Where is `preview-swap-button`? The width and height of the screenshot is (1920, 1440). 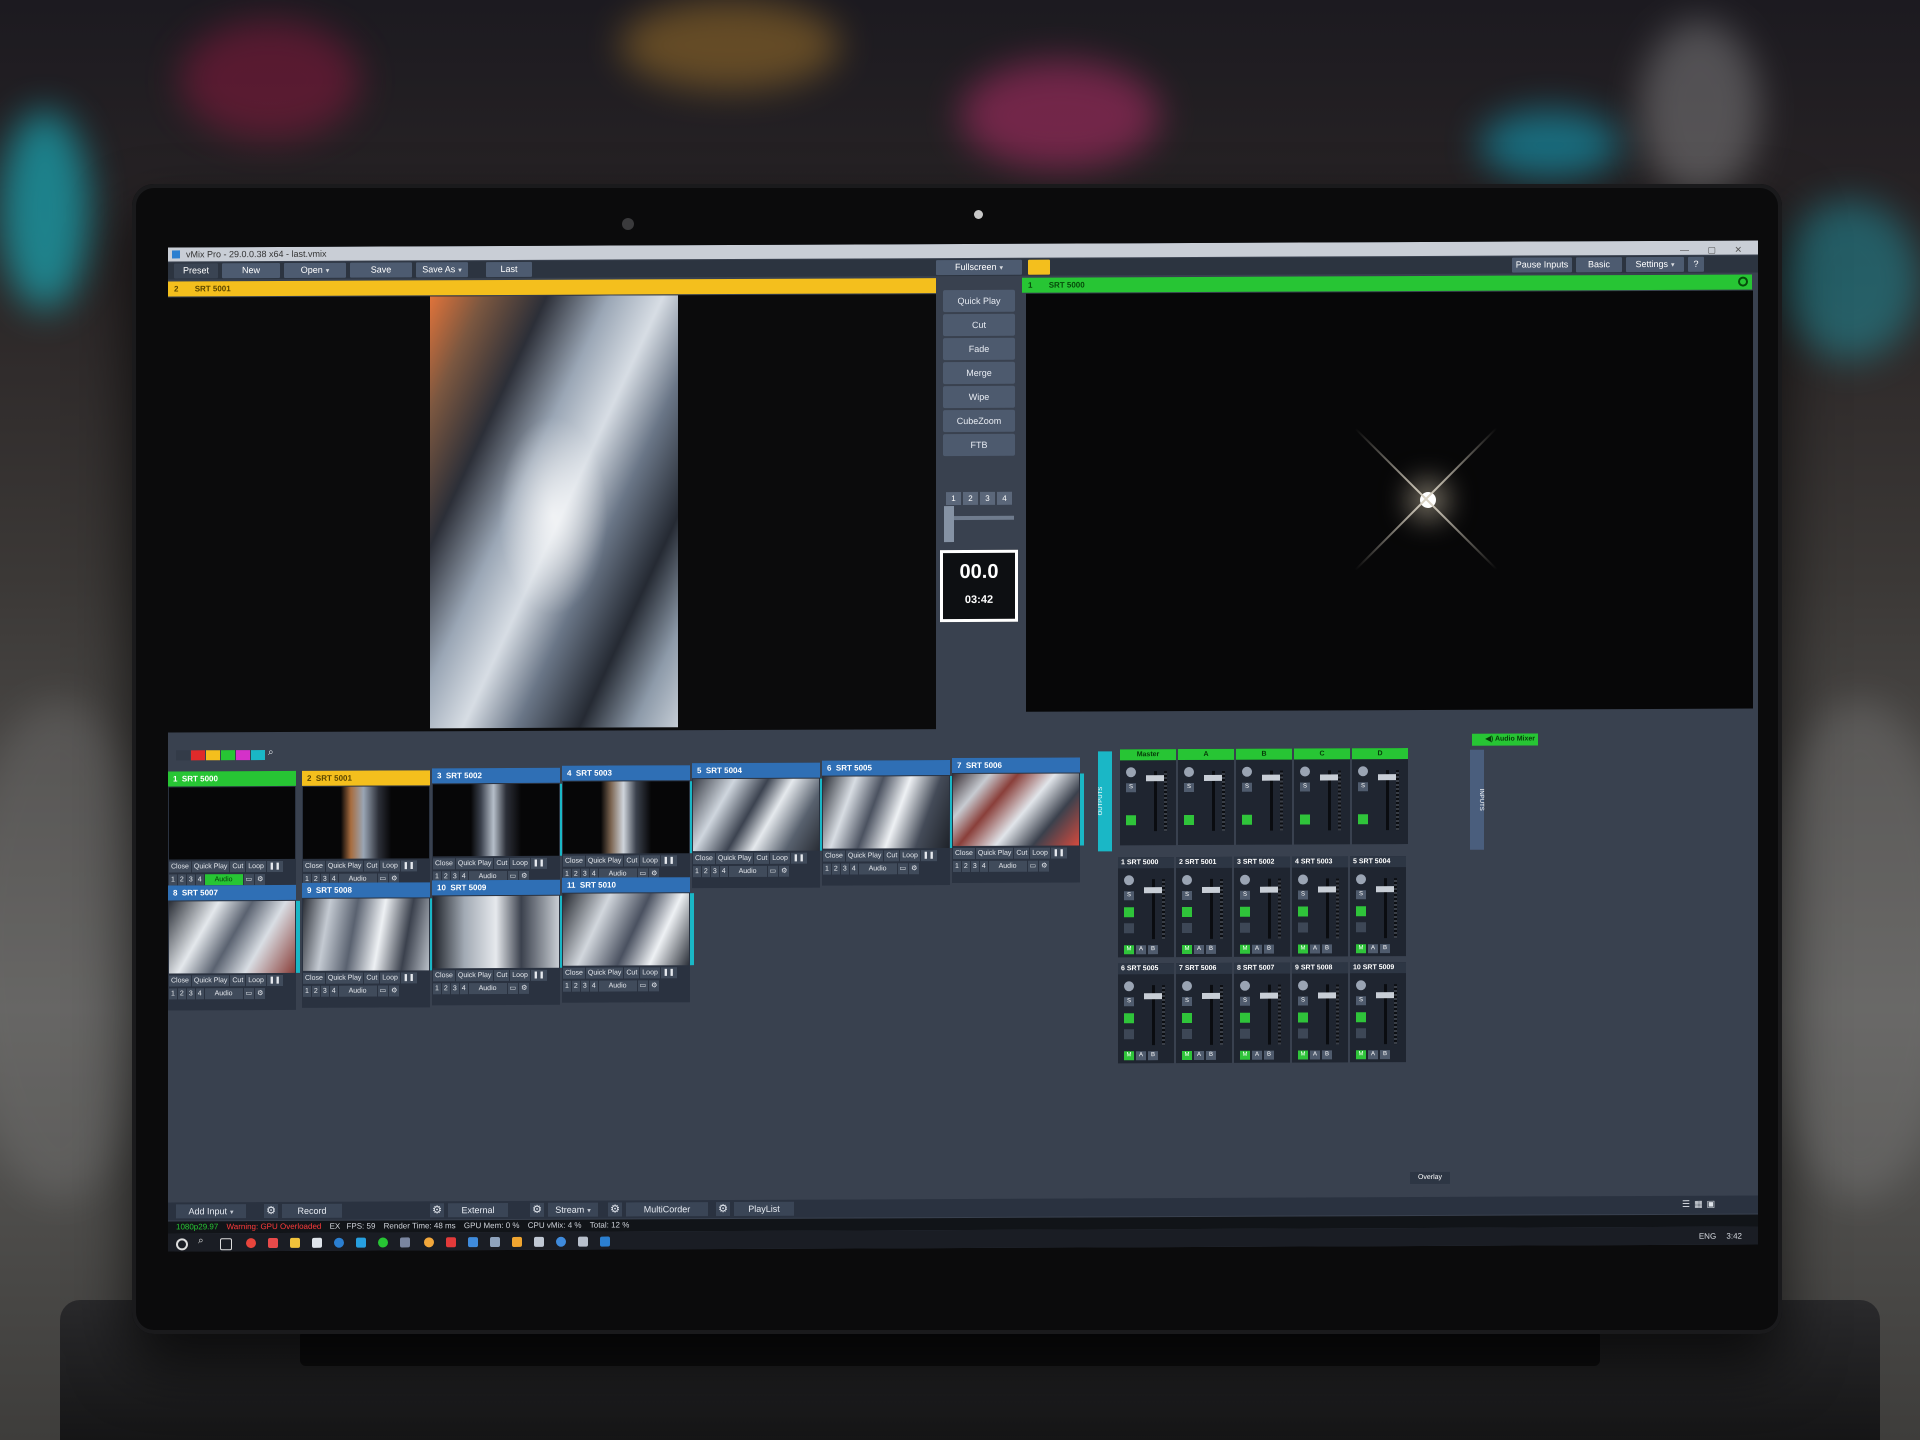 preview-swap-button is located at coordinates (1039, 267).